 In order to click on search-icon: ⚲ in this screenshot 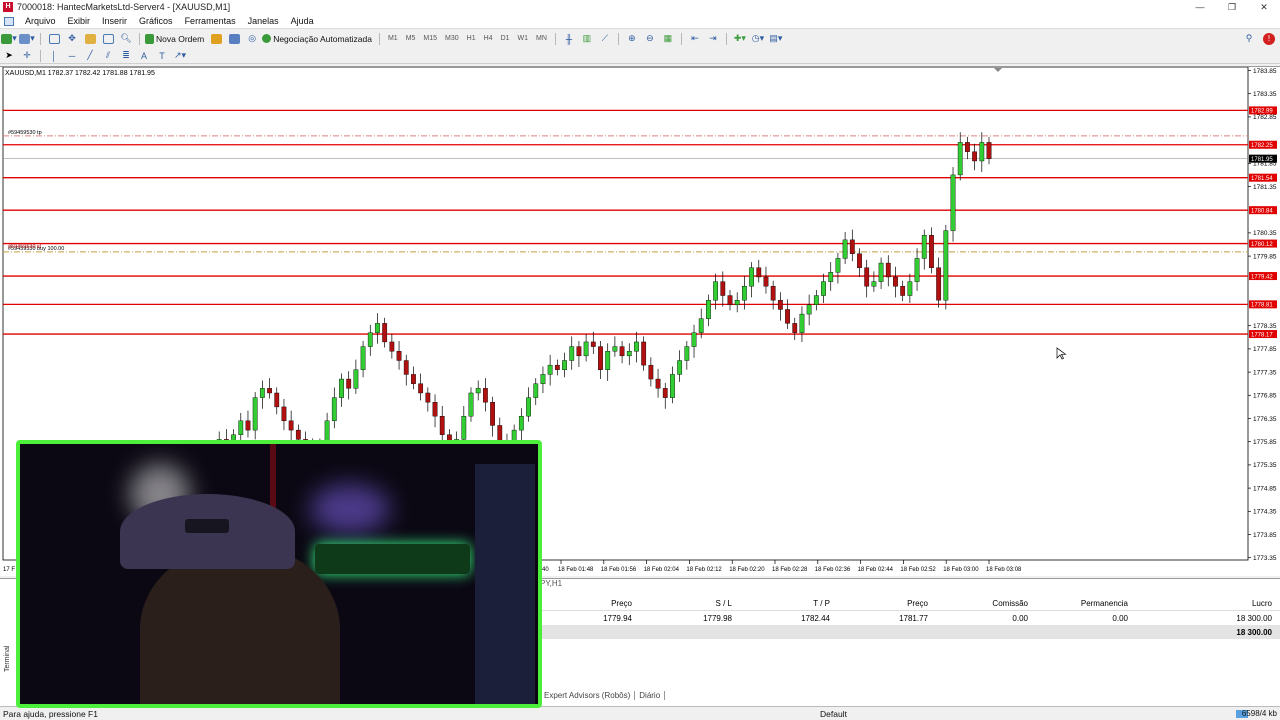, I will do `click(1249, 39)`.